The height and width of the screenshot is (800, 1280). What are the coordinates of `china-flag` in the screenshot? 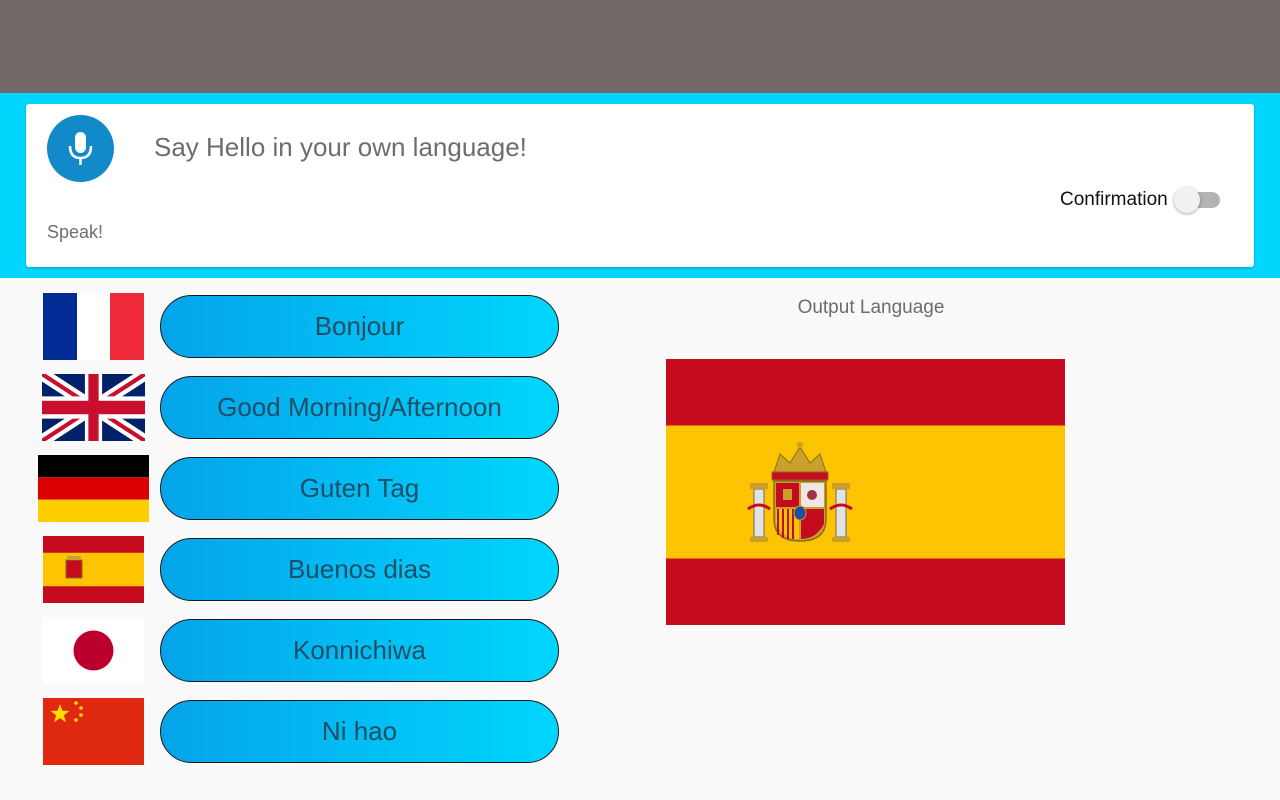 It's located at (93, 731).